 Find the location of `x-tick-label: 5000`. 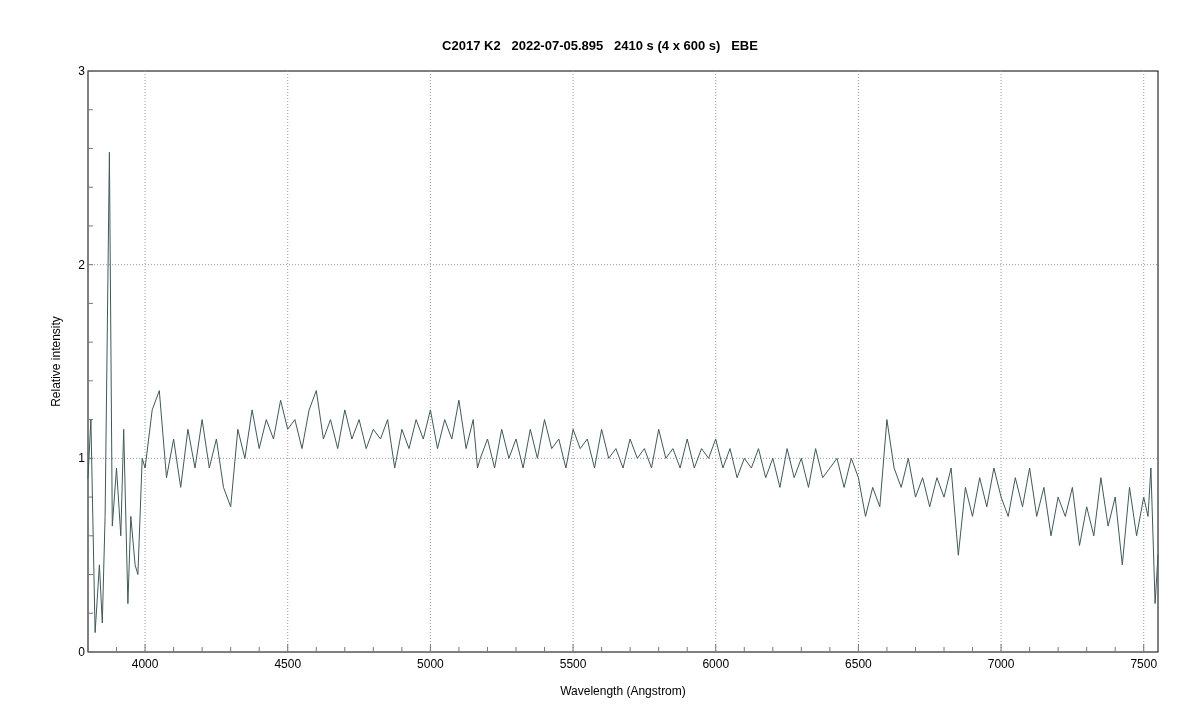

x-tick-label: 5000 is located at coordinates (430, 664).